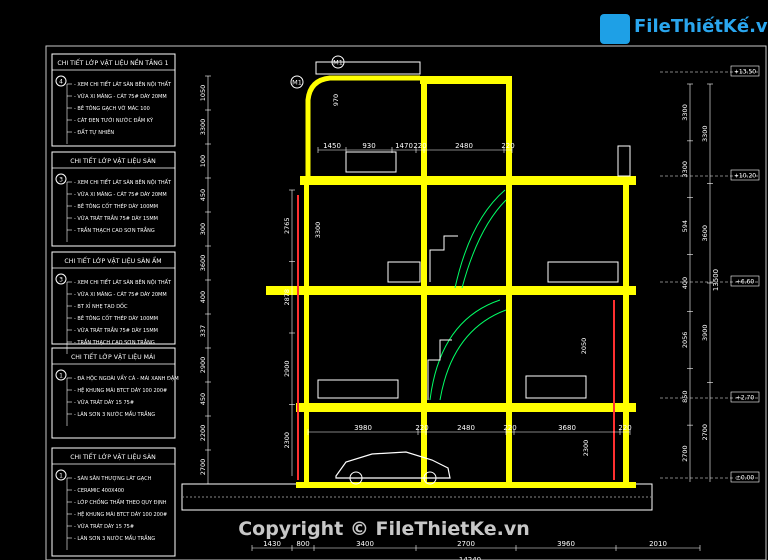  What do you see at coordinates (705, 432) in the screenshot?
I see `dim-right-b: 2700` at bounding box center [705, 432].